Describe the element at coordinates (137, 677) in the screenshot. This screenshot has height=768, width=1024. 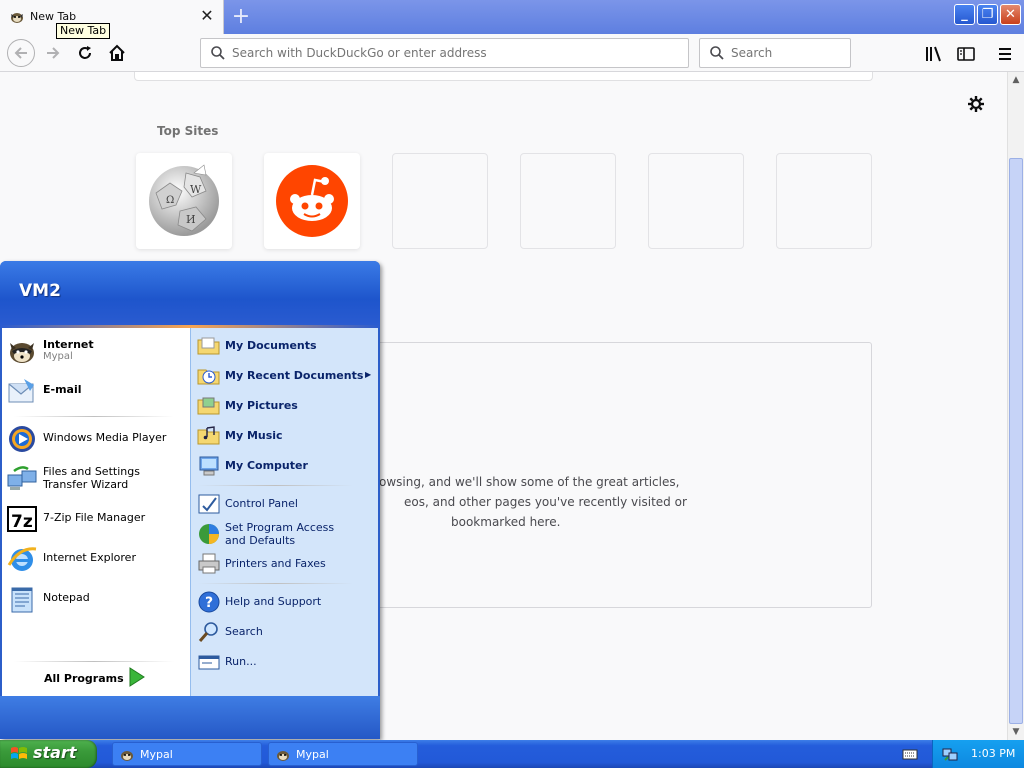
I see `green-arrow-icon` at that location.